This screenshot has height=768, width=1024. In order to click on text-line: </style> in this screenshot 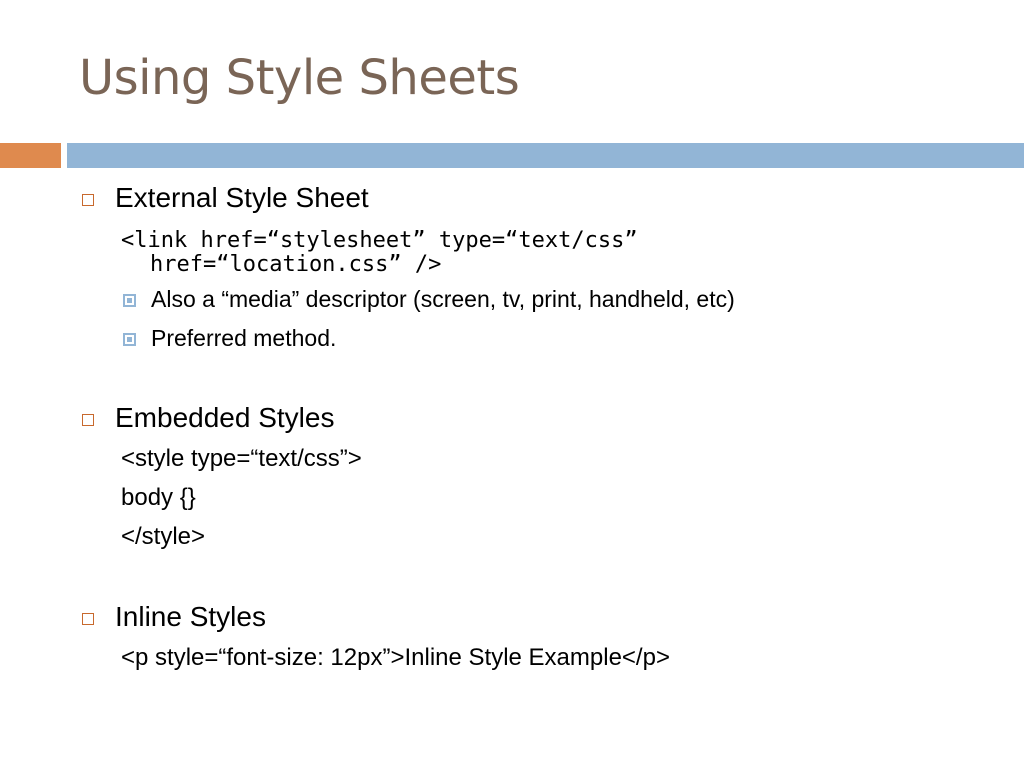, I will do `click(163, 536)`.